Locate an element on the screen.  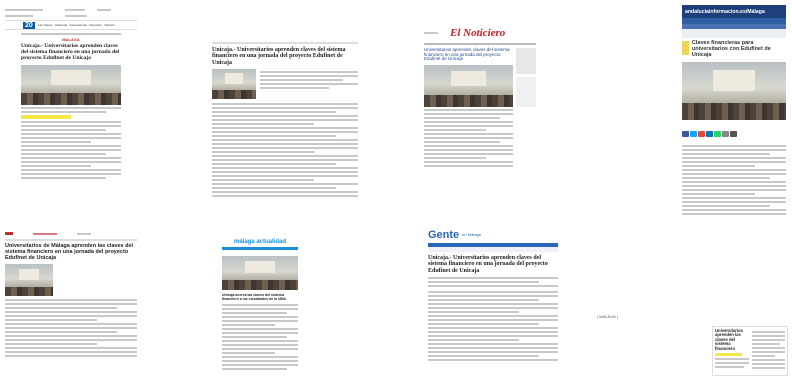
section-tag: | MÁLAGA | is located at coordinates (607, 316).